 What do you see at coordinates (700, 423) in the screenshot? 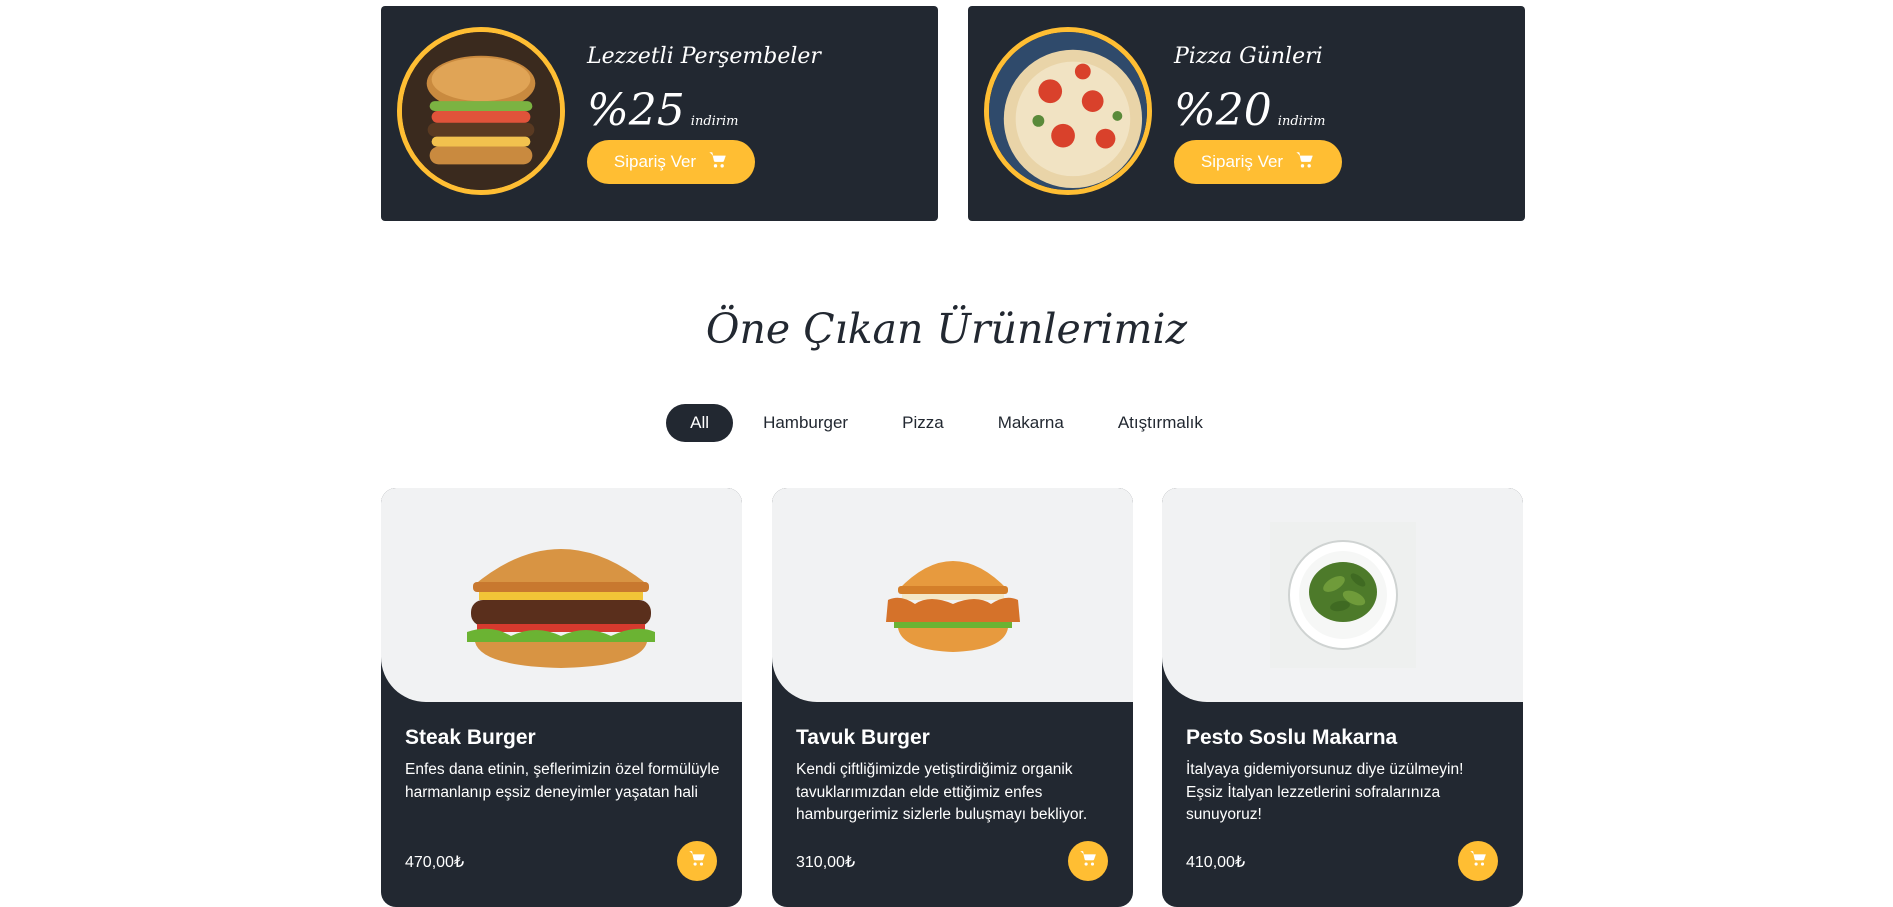
I see `filter-all: All` at bounding box center [700, 423].